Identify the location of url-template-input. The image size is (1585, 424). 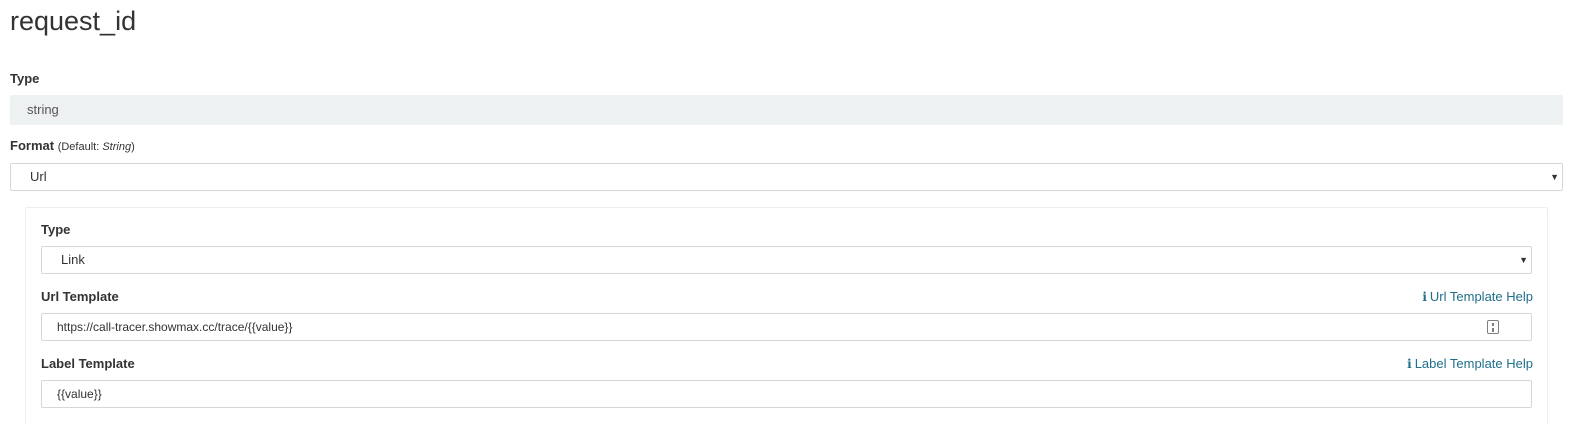
(786, 327).